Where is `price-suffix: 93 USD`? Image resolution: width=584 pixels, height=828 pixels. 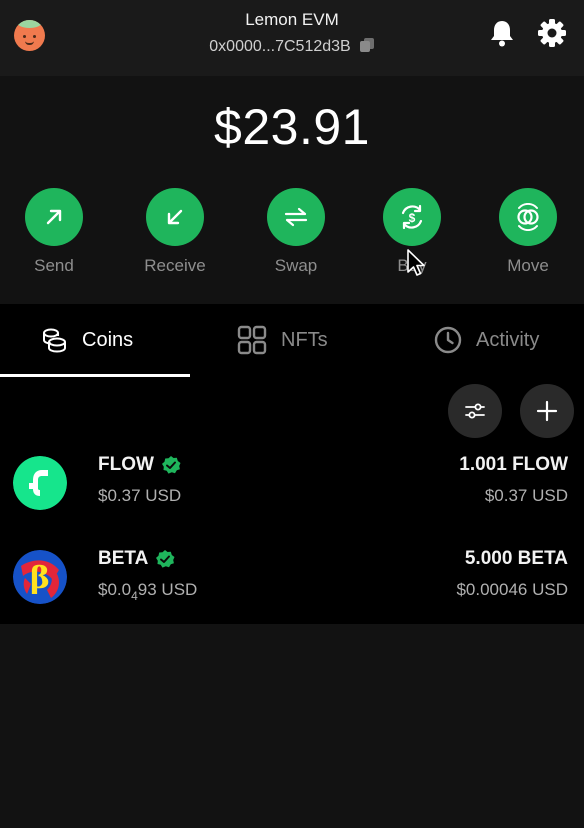
price-suffix: 93 USD is located at coordinates (167, 589).